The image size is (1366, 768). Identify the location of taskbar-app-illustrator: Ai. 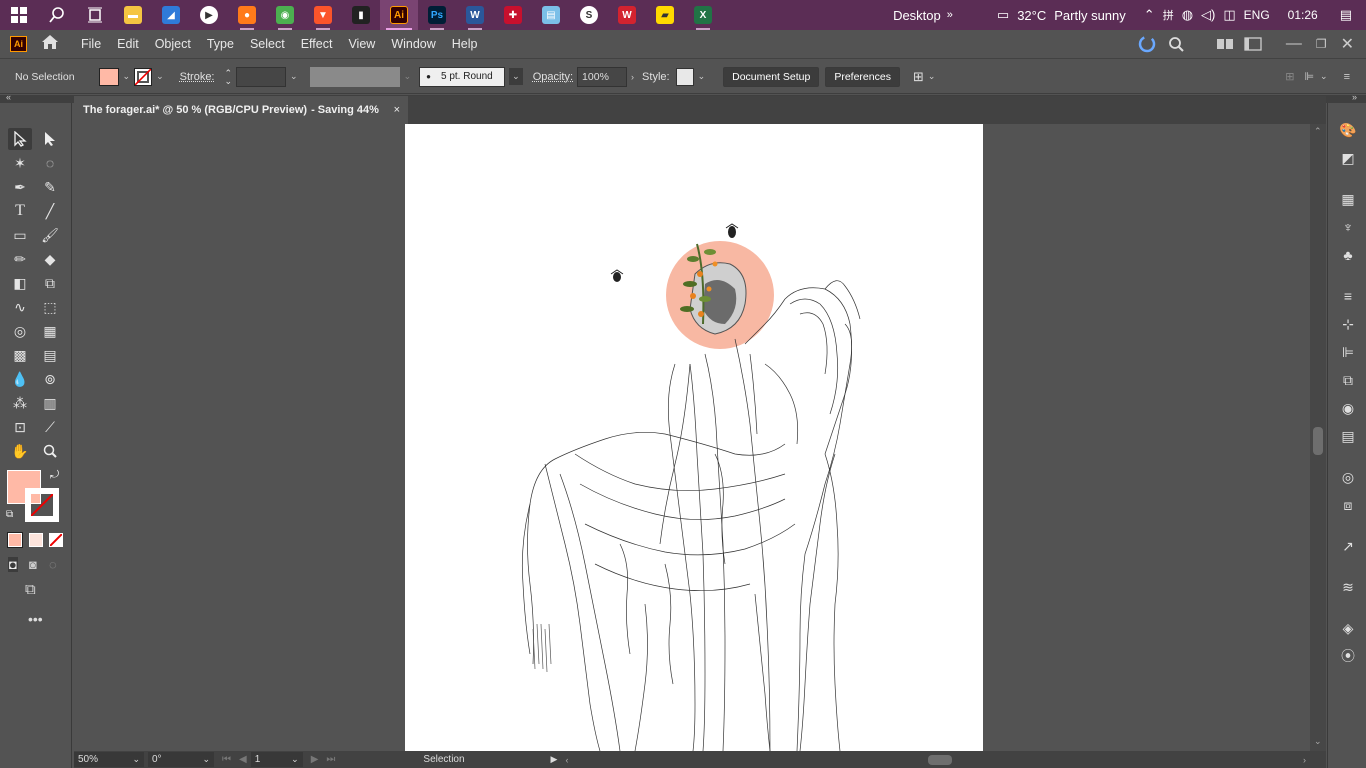
(399, 15).